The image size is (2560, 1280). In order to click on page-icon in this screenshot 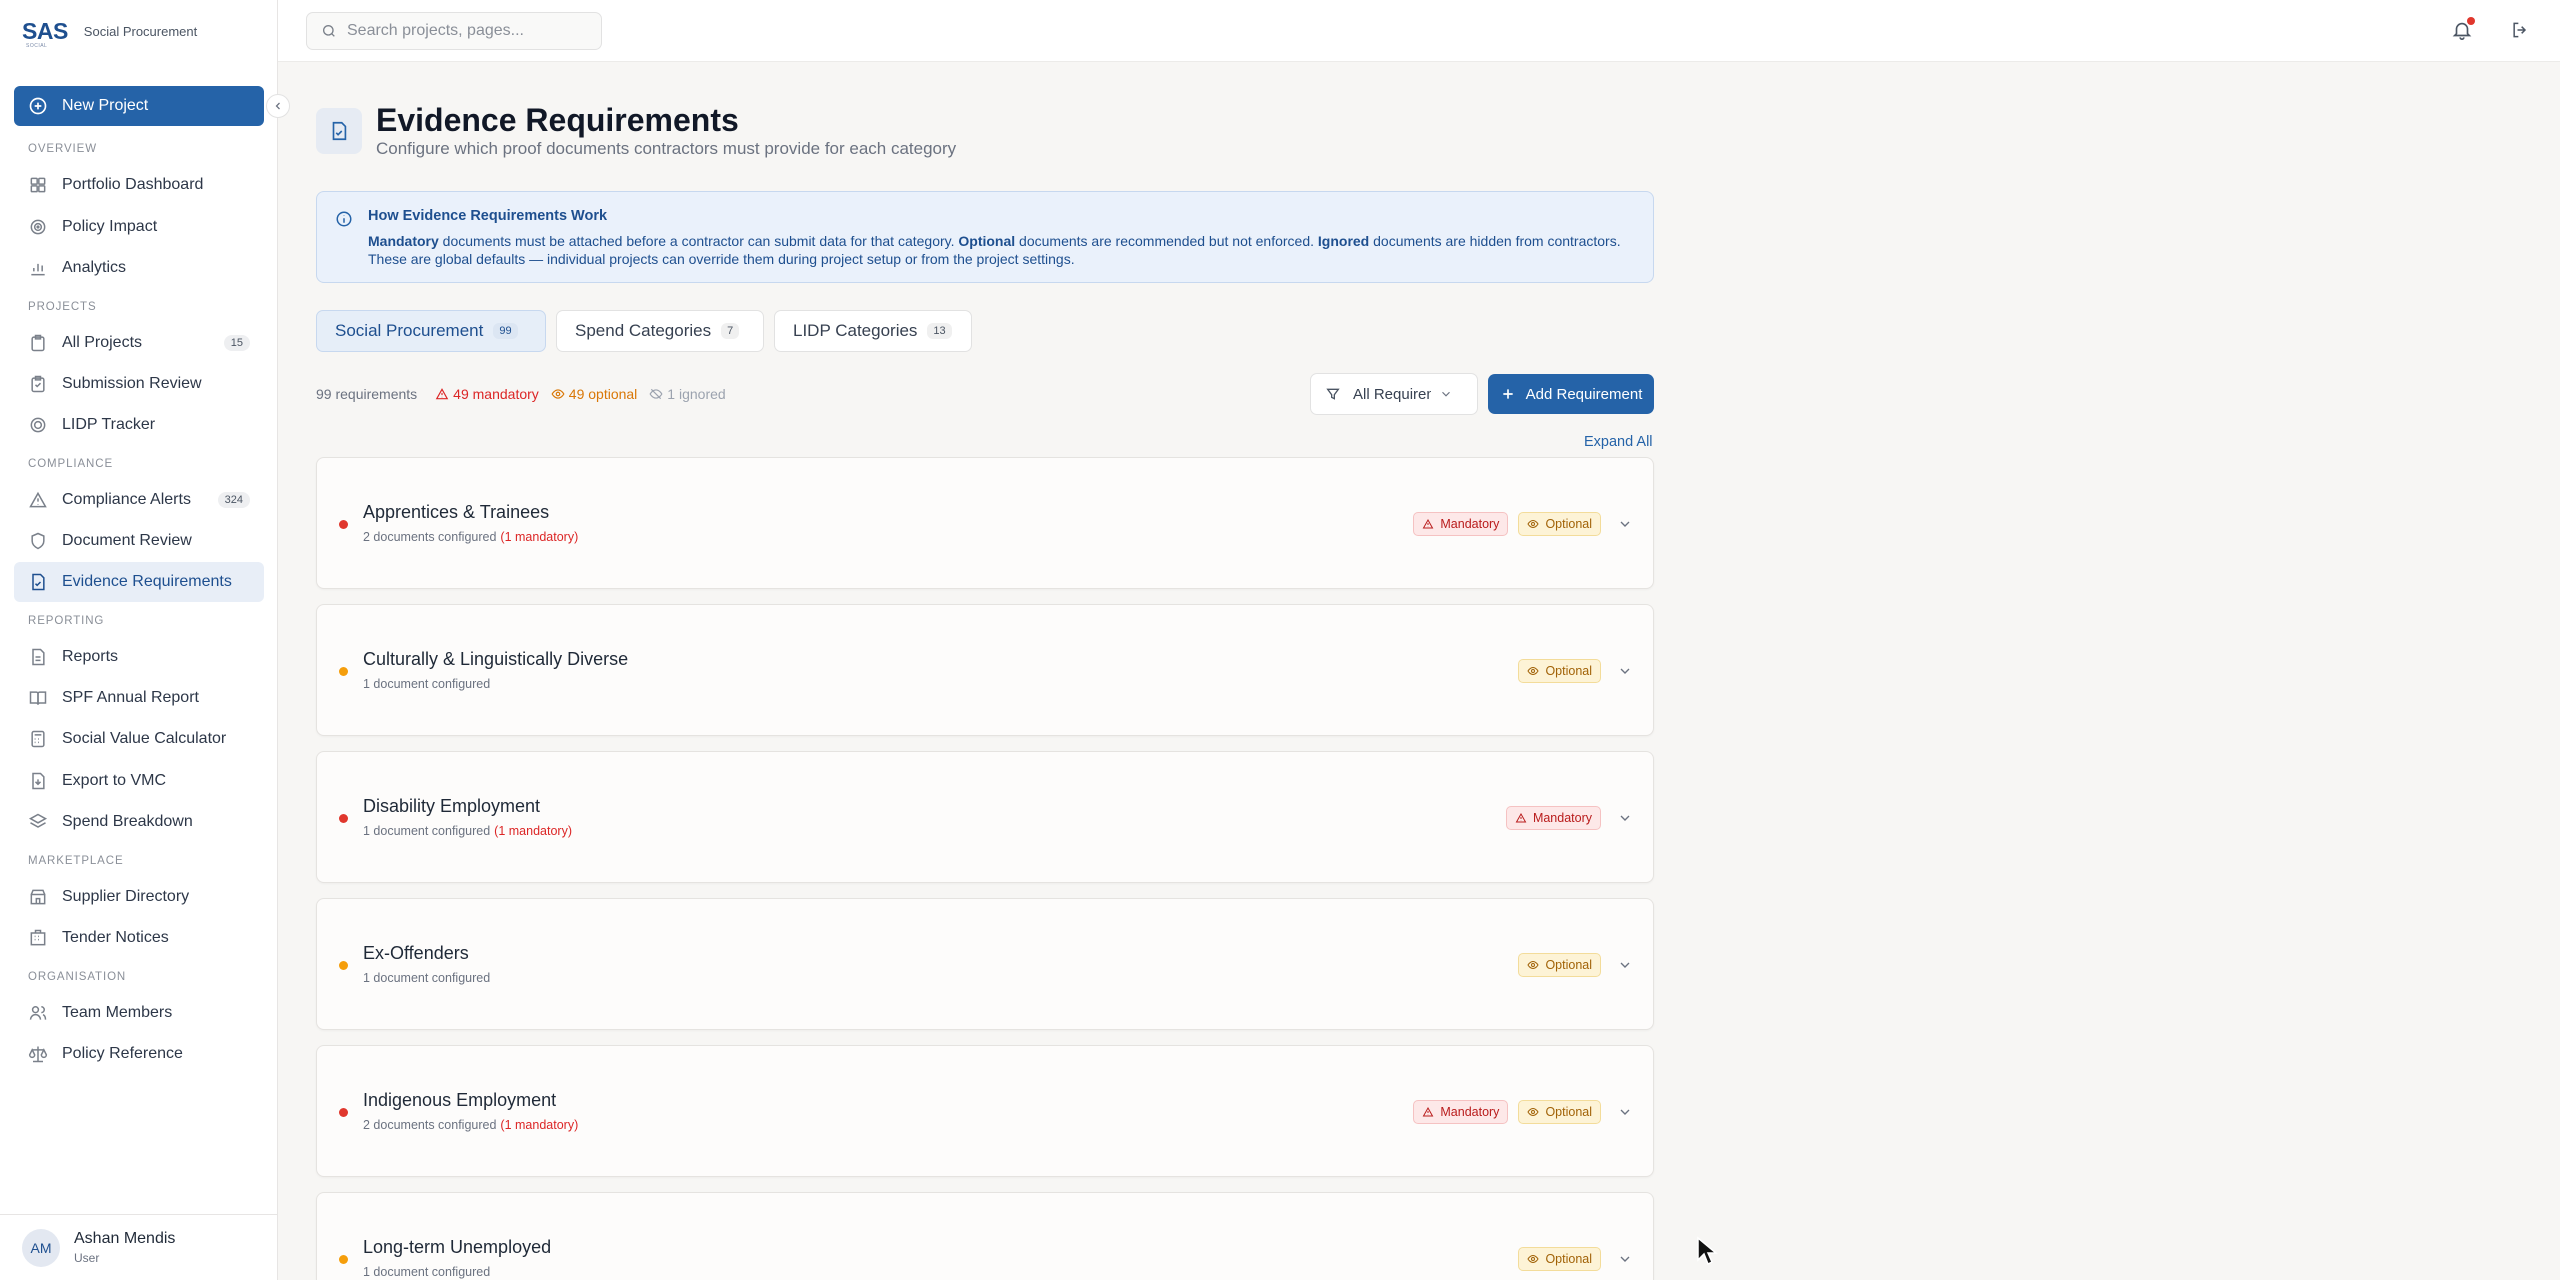, I will do `click(339, 131)`.